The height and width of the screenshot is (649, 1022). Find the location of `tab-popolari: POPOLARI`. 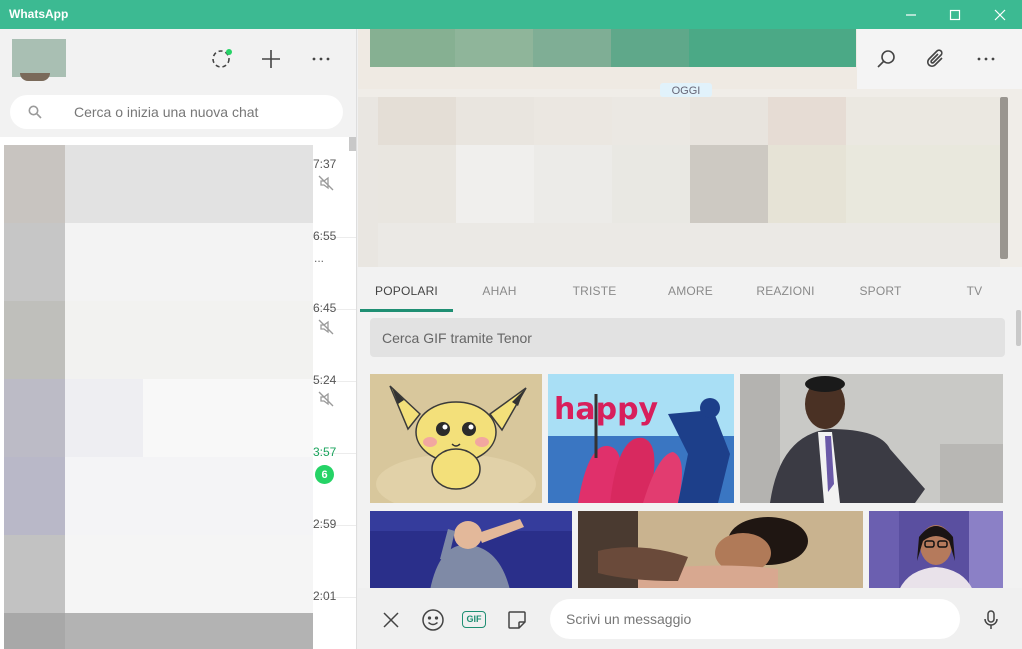

tab-popolari: POPOLARI is located at coordinates (406, 290).